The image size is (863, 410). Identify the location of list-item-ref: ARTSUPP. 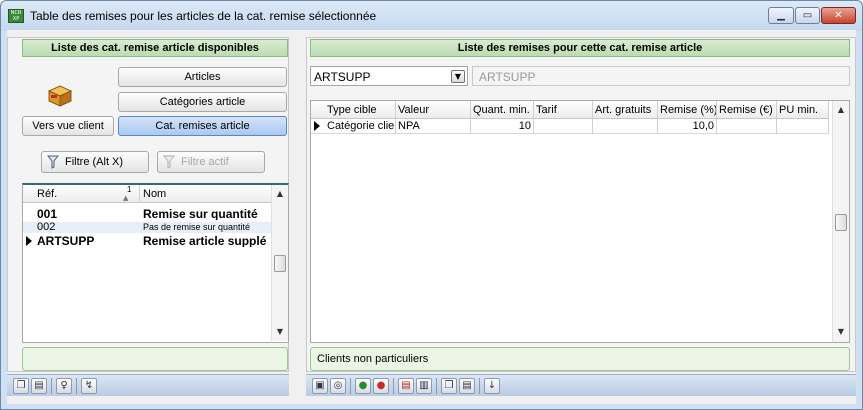
(66, 241).